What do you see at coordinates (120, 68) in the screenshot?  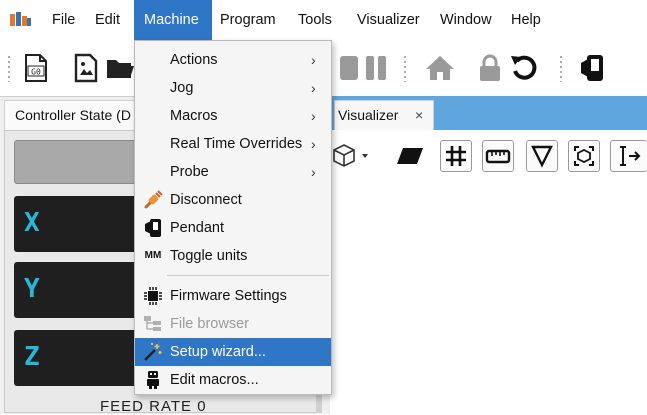 I see `open-folder-icon` at bounding box center [120, 68].